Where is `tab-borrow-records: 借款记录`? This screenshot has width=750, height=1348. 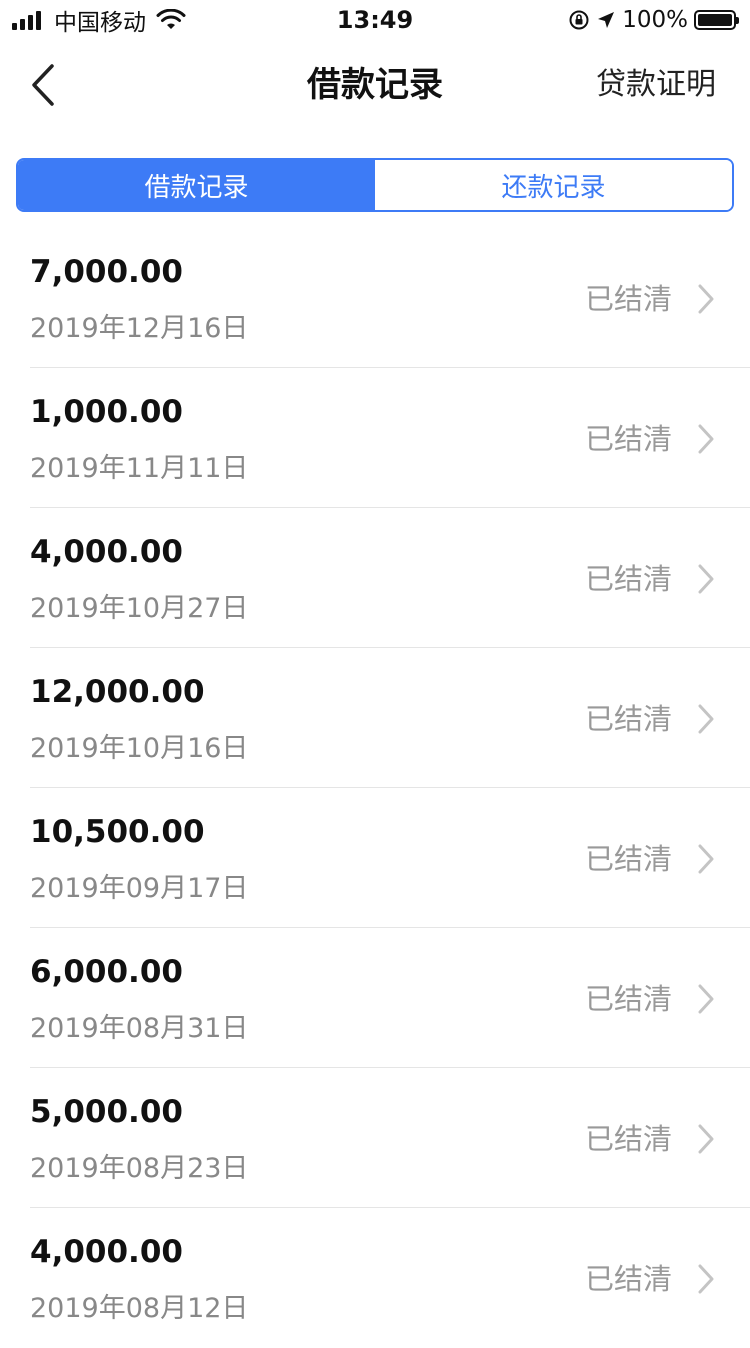 tab-borrow-records: 借款记录 is located at coordinates (196, 185).